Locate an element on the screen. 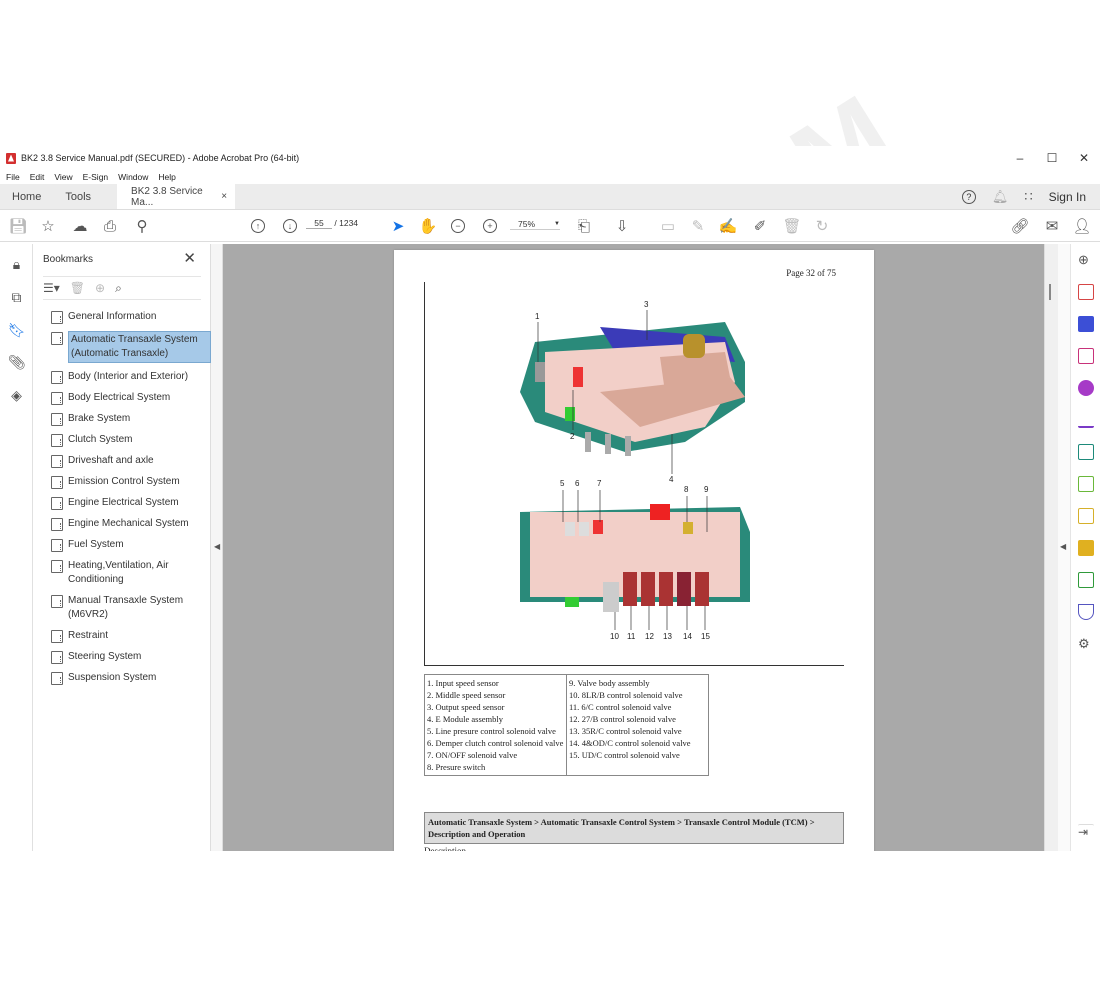  right-panel-splitter: ◀ is located at coordinates (1064, 547).